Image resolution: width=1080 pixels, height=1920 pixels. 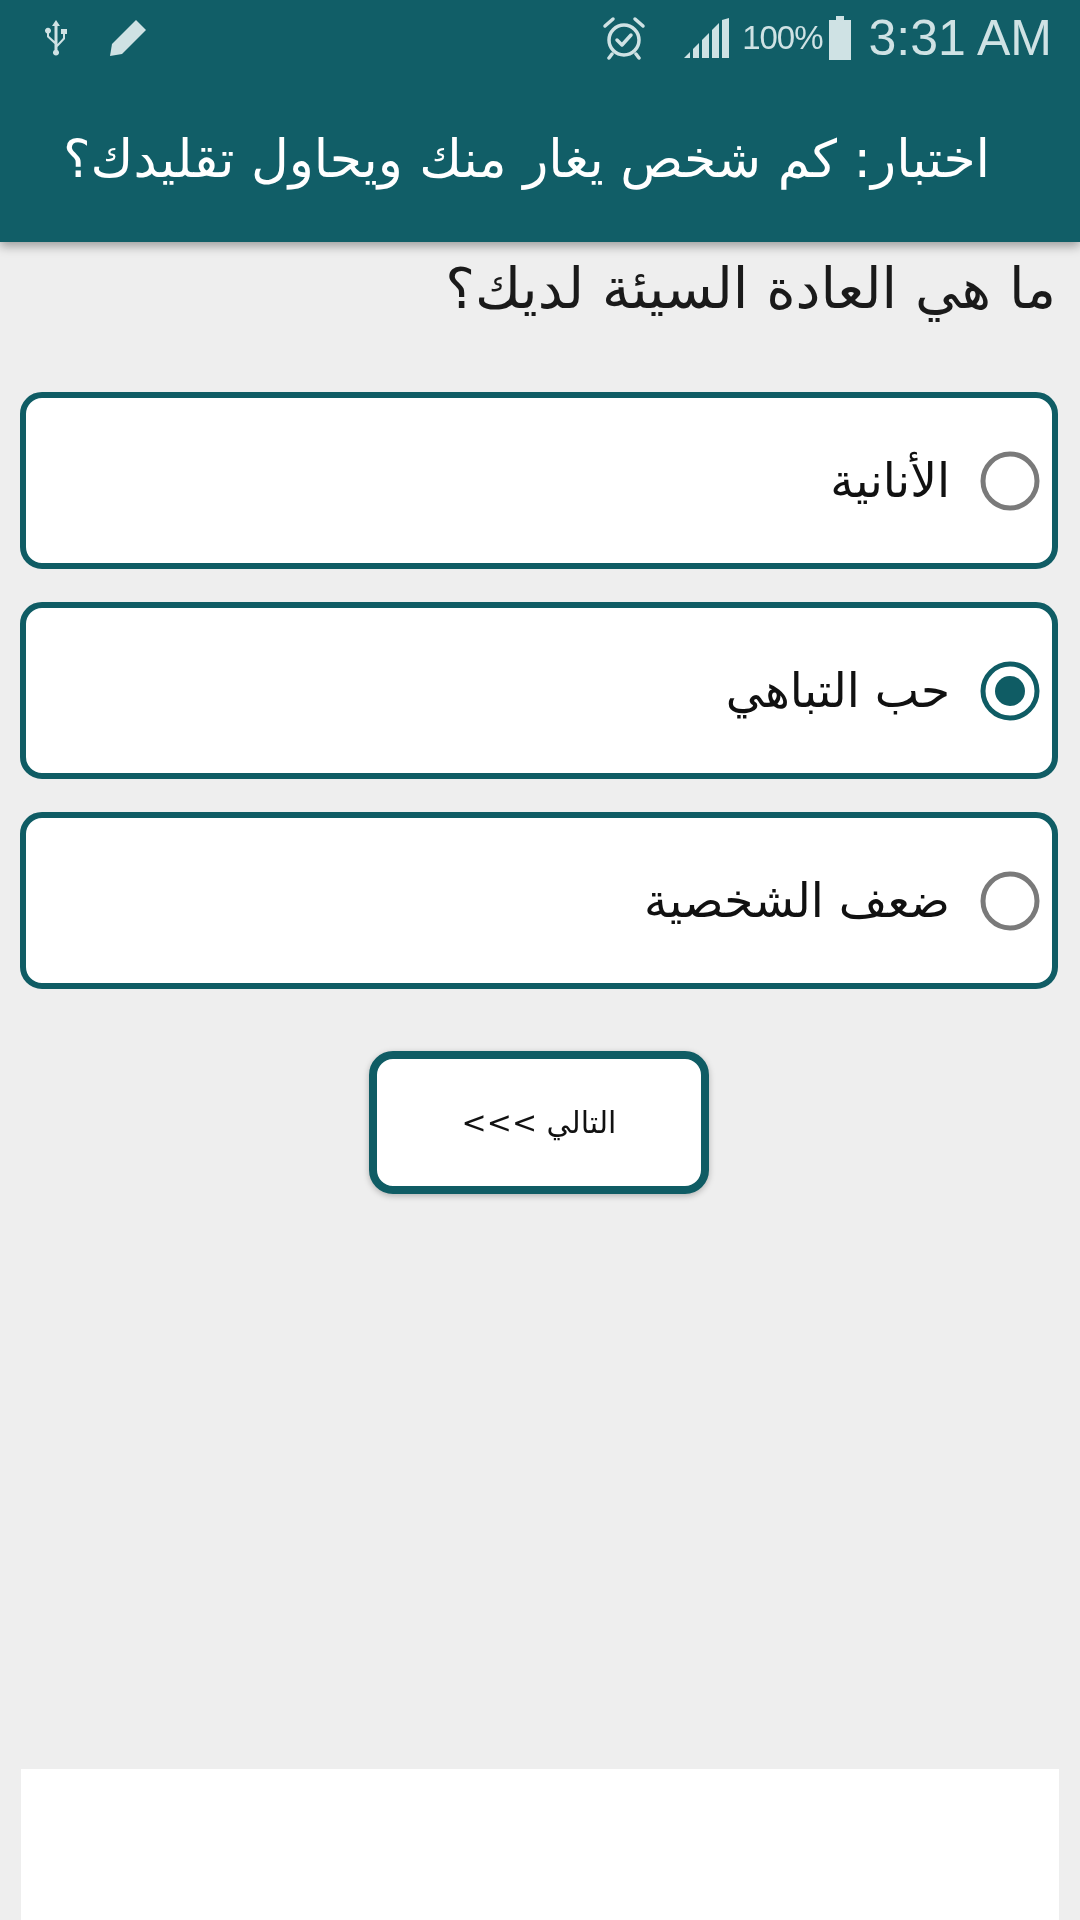 What do you see at coordinates (526, 159) in the screenshot?
I see `quiz-title: اختبار: كم شخص يغار منك ويحاول تقليدك؟` at bounding box center [526, 159].